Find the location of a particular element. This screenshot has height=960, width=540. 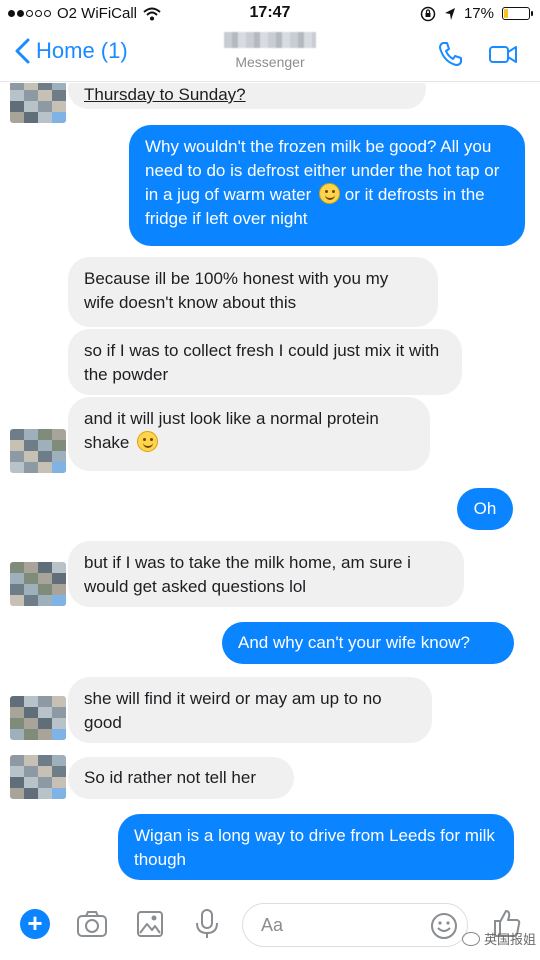

chevron-left-icon is located at coordinates (22, 51).